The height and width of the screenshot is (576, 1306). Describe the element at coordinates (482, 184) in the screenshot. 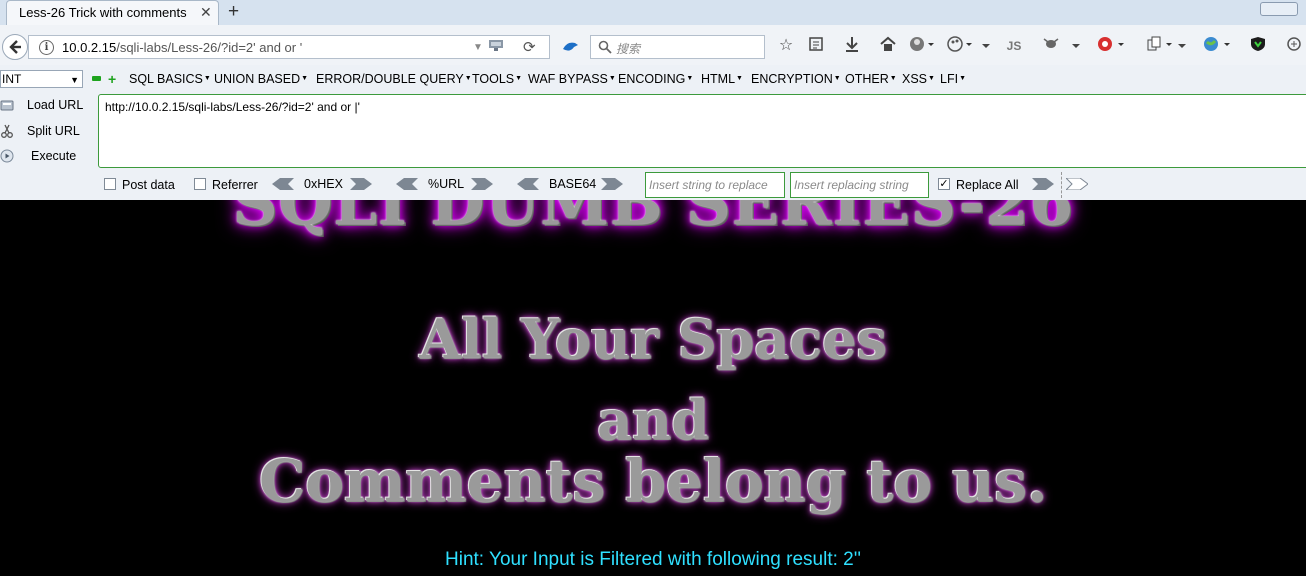

I see `url-encode-arrow-icon` at that location.